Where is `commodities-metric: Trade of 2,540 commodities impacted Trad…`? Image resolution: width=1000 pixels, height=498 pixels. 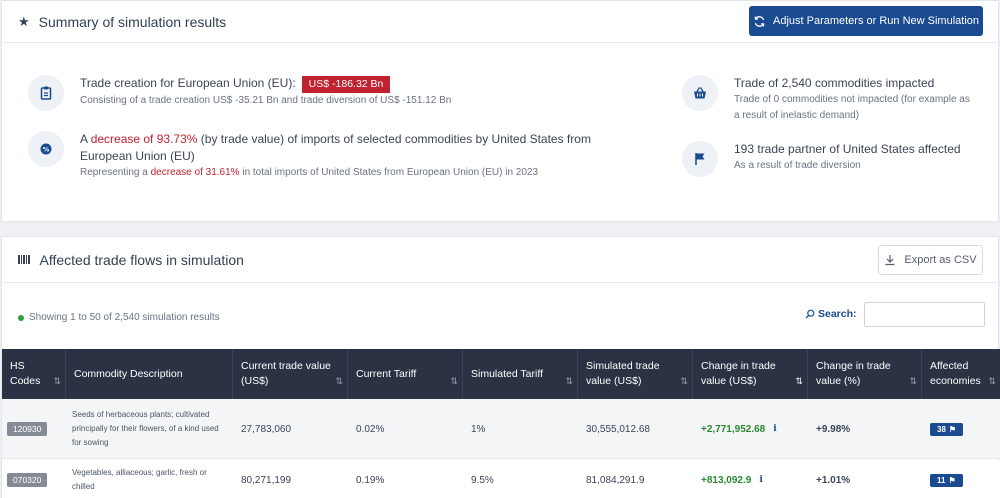
commodities-metric: Trade of 2,540 commodities impacted Trad… is located at coordinates (832, 99).